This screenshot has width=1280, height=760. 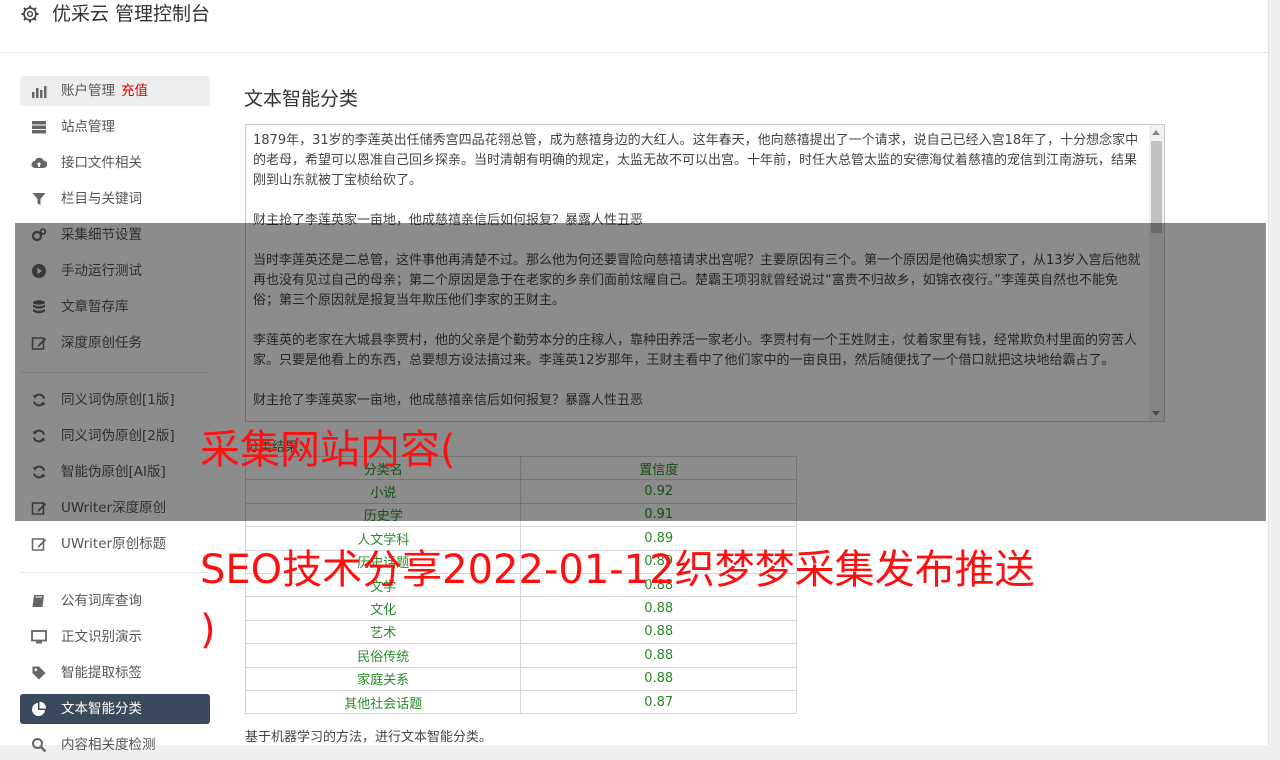 I want to click on filter-icon, so click(x=39, y=199).